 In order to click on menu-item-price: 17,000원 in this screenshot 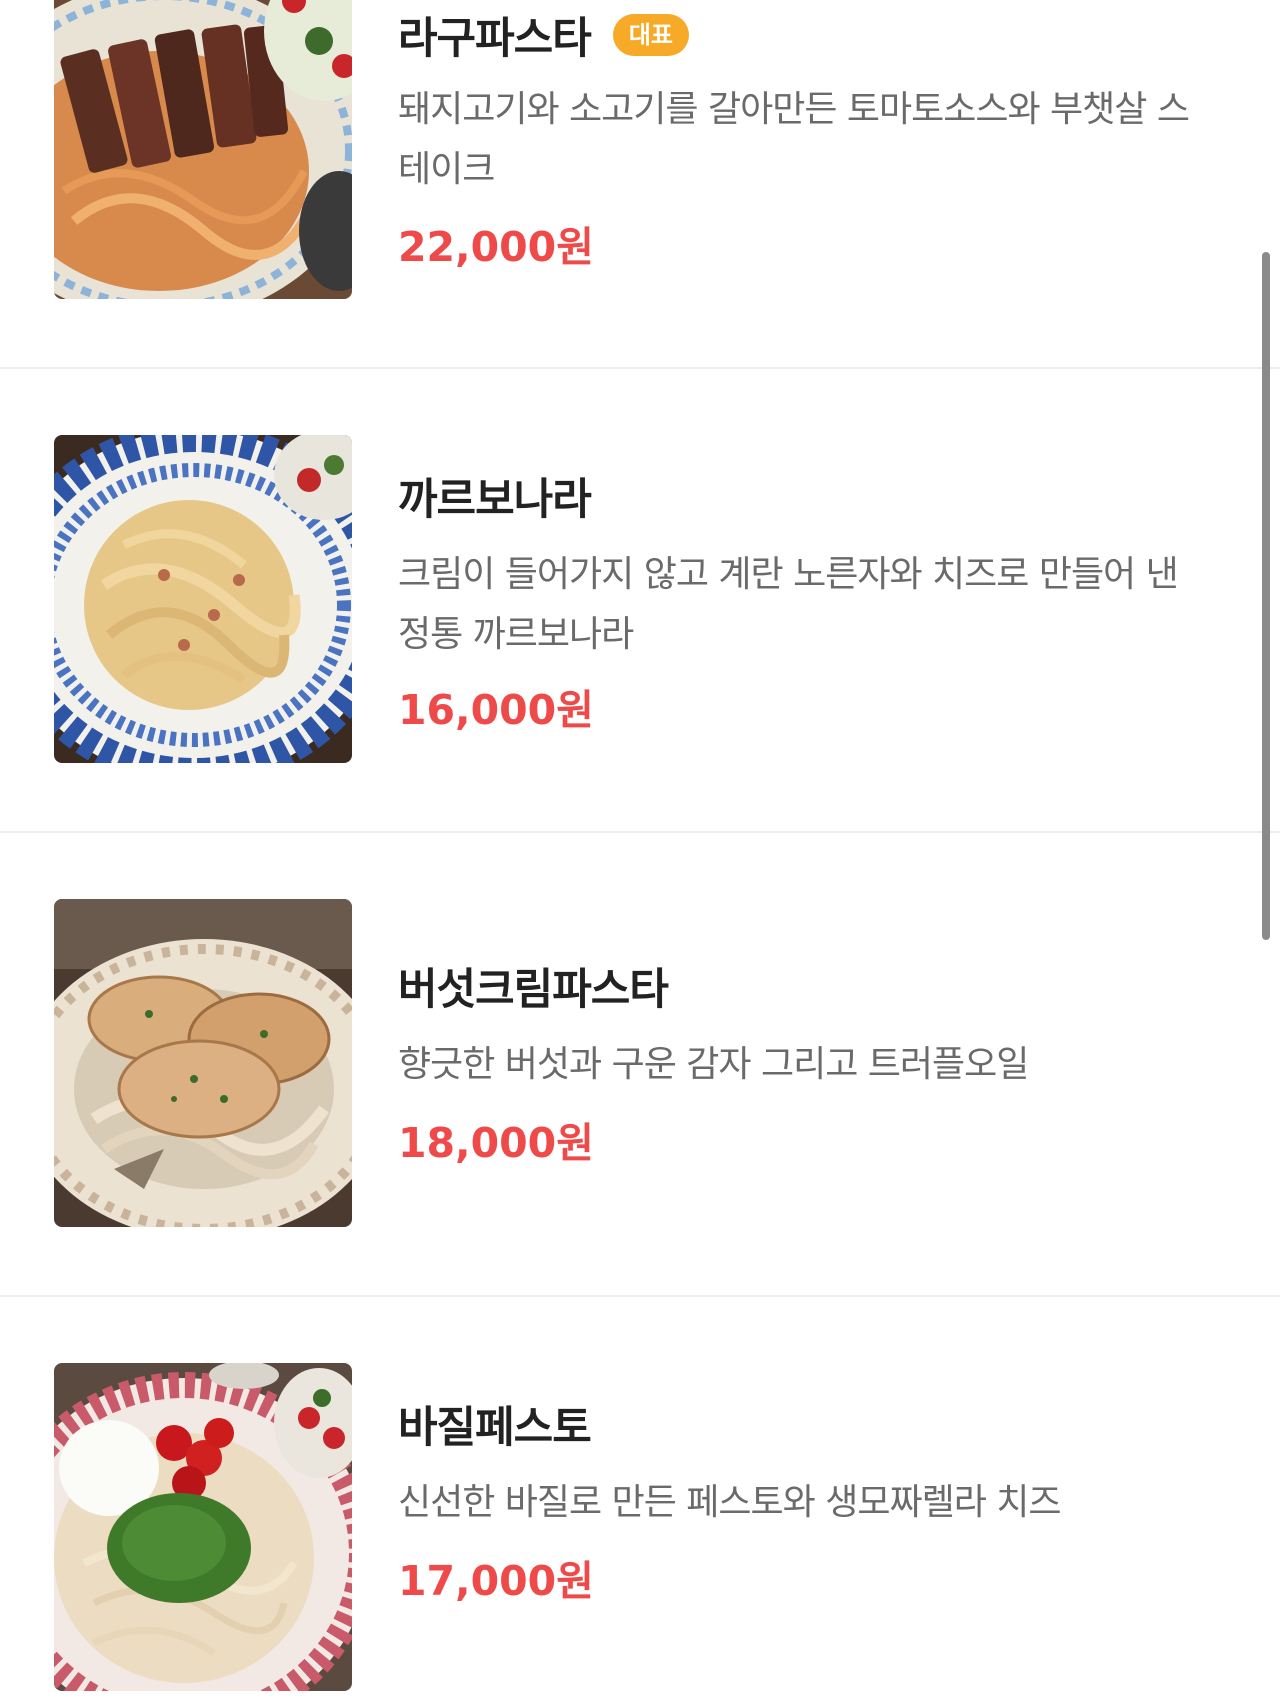, I will do `click(496, 1581)`.